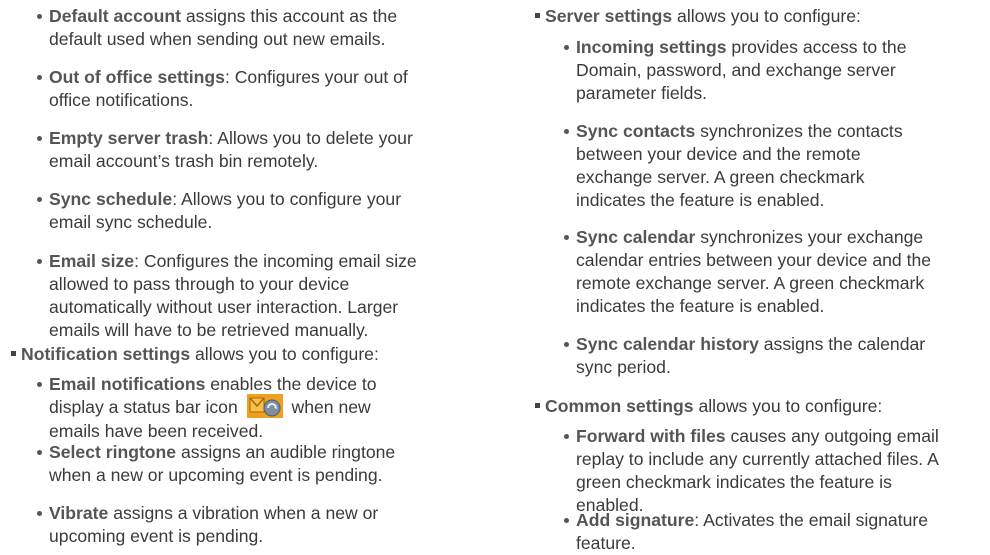 The width and height of the screenshot is (990, 555). Describe the element at coordinates (651, 47) in the screenshot. I see `term-incoming-settings: Incoming settings` at that location.